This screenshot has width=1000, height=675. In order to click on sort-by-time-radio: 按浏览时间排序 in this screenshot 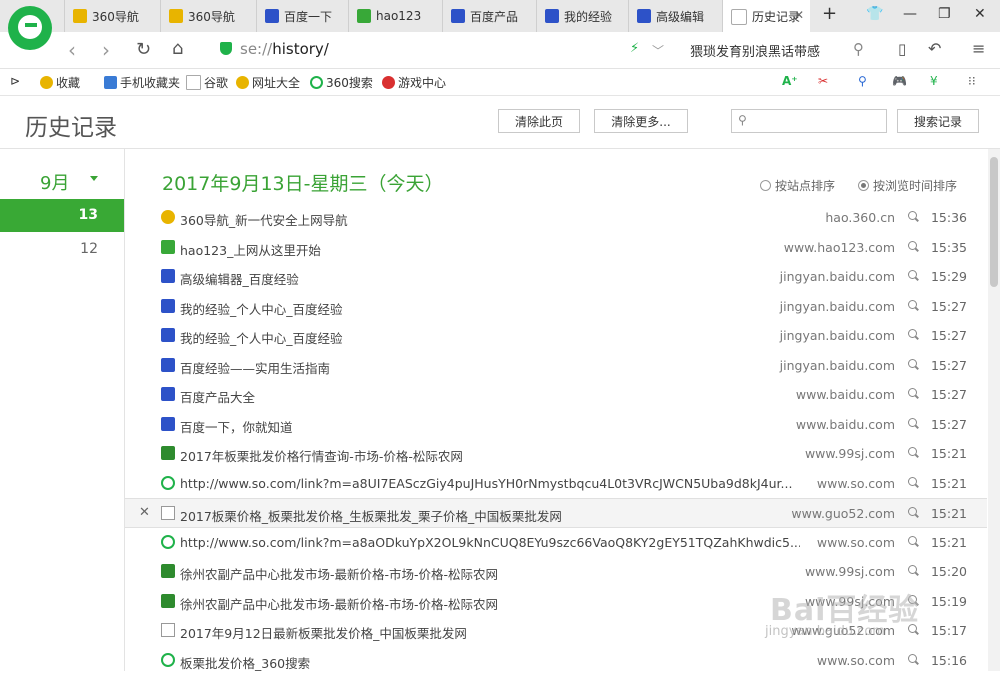, I will do `click(907, 185)`.